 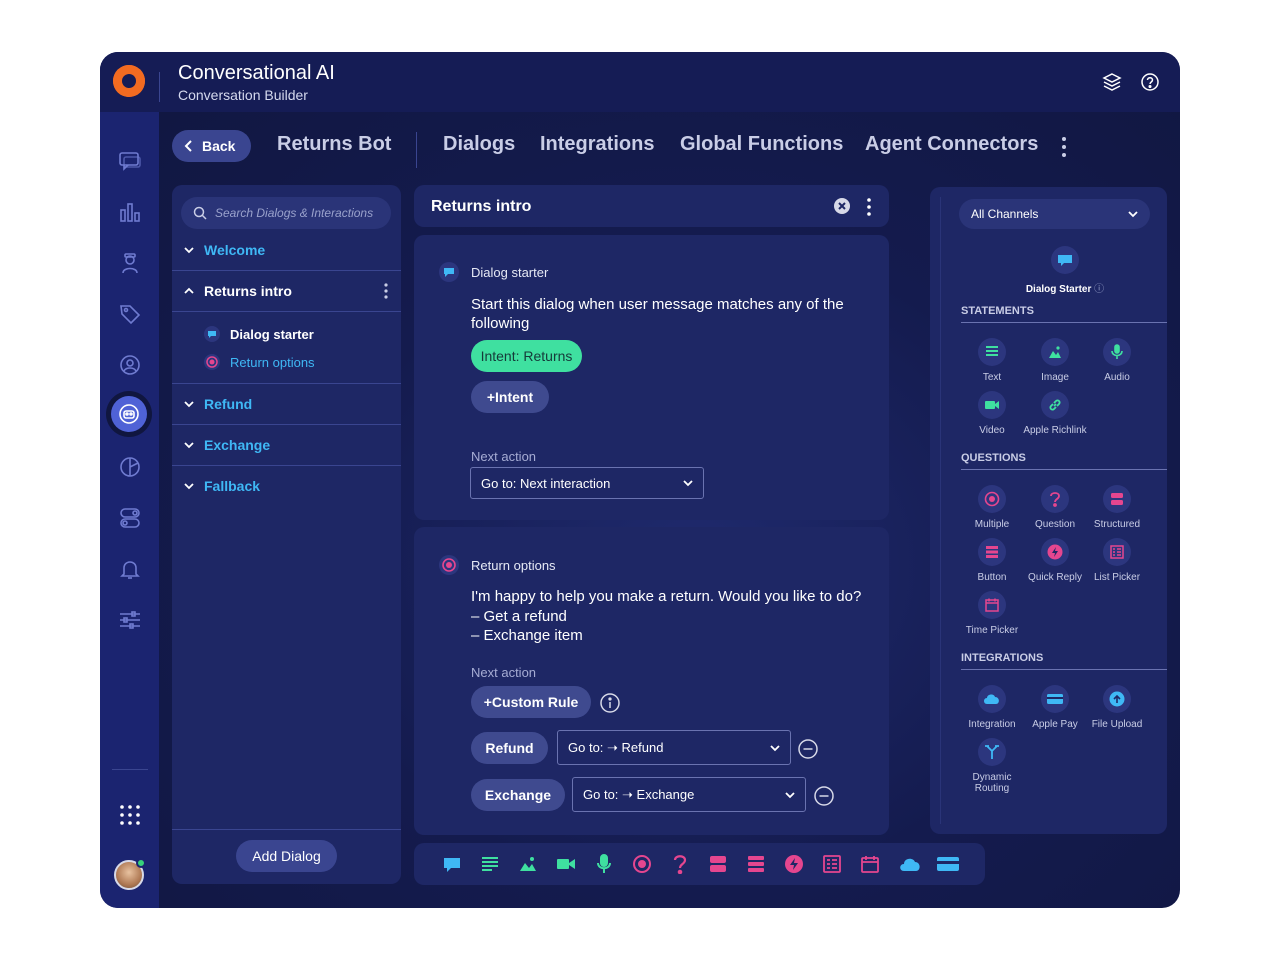 I want to click on segments-icon, so click(x=130, y=467).